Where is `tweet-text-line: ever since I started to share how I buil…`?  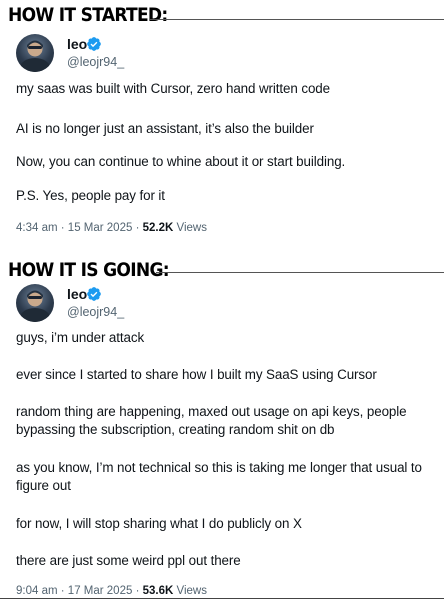
tweet-text-line: ever since I started to share how I buil… is located at coordinates (196, 374).